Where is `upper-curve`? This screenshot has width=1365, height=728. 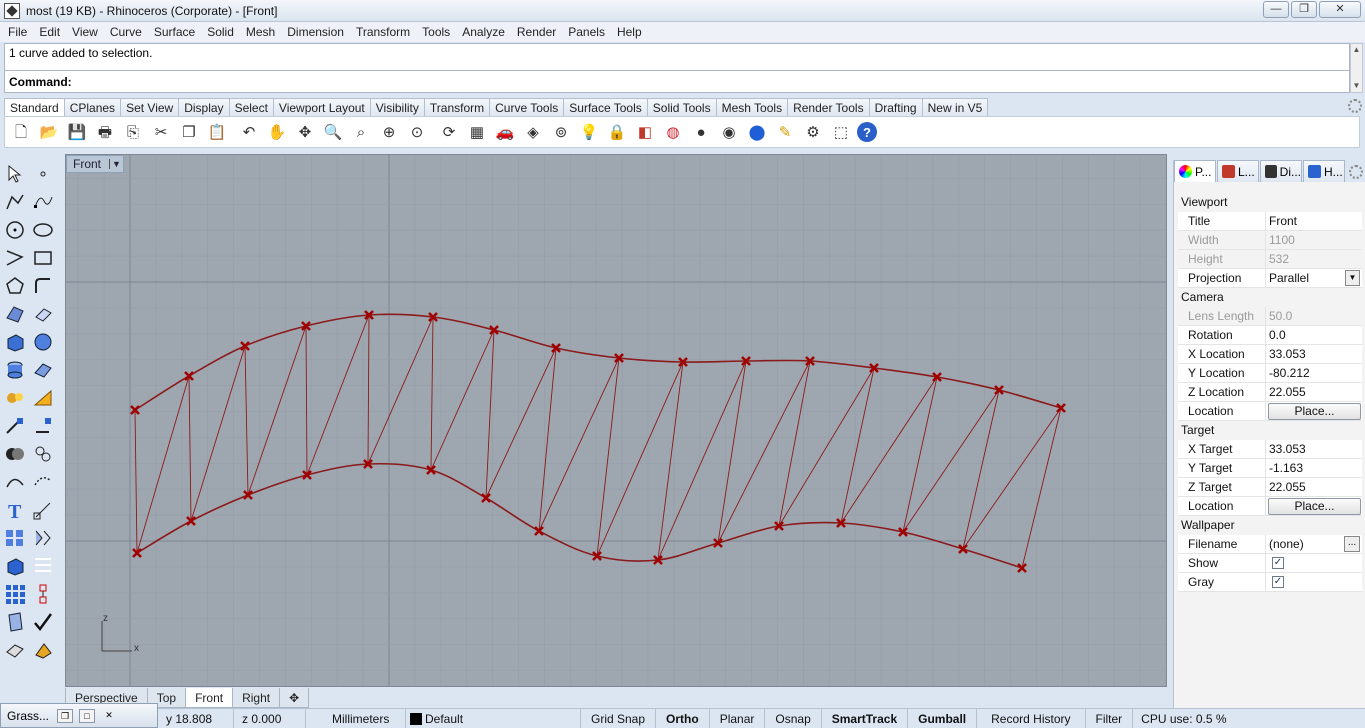
upper-curve is located at coordinates (598, 362).